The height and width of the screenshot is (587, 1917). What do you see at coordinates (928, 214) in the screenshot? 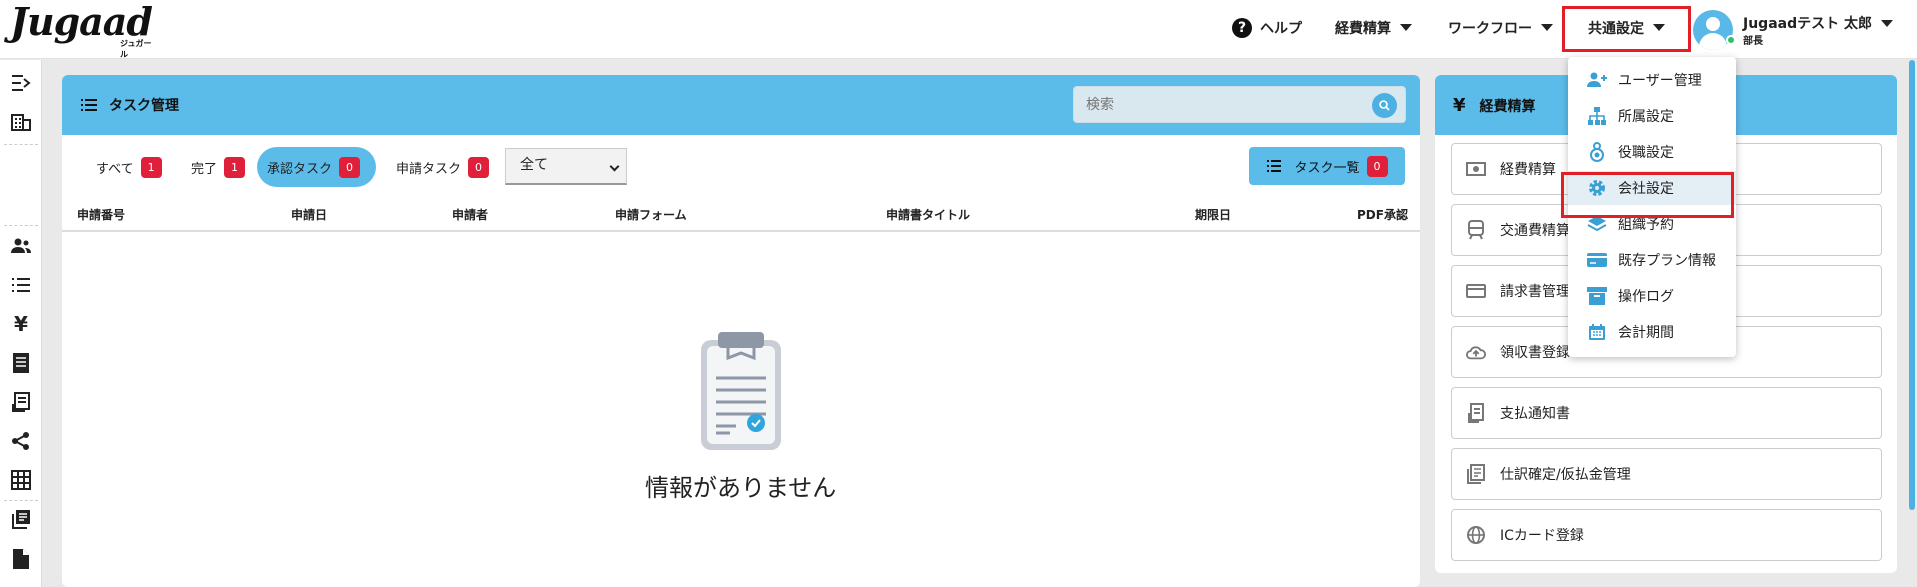
I see `column-header: 申請書タイトル` at bounding box center [928, 214].